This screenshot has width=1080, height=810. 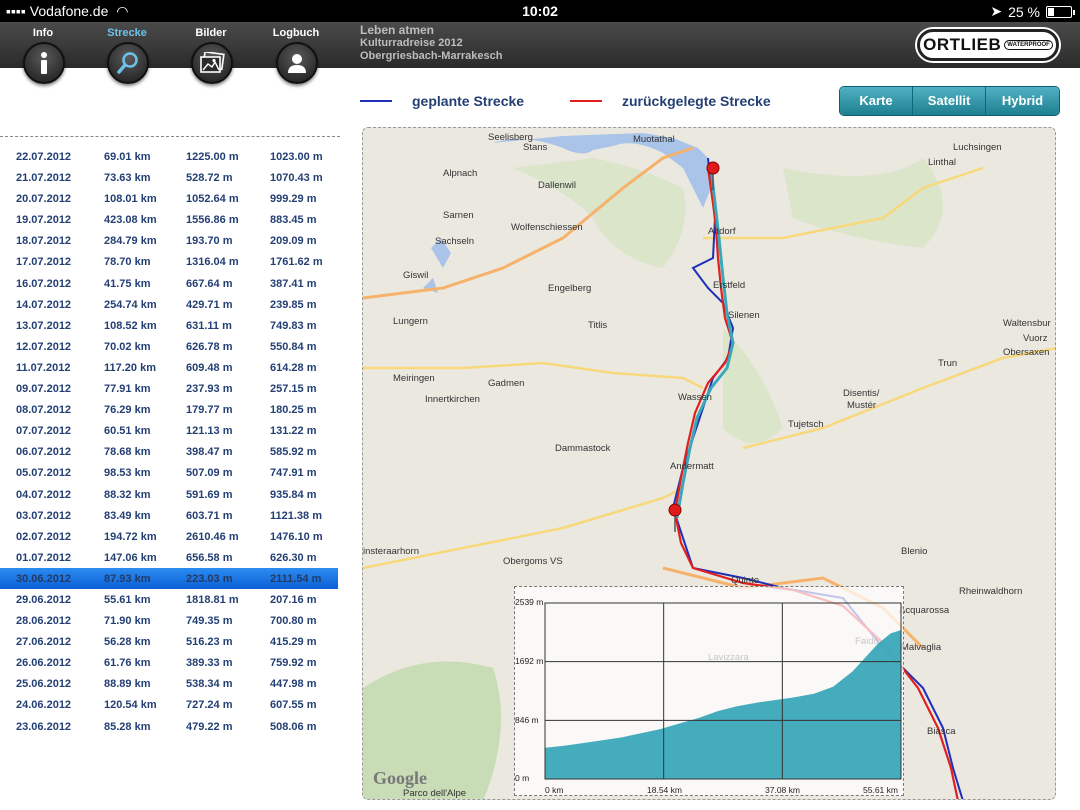 What do you see at coordinates (400, 778) in the screenshot?
I see `google-logo: Google` at bounding box center [400, 778].